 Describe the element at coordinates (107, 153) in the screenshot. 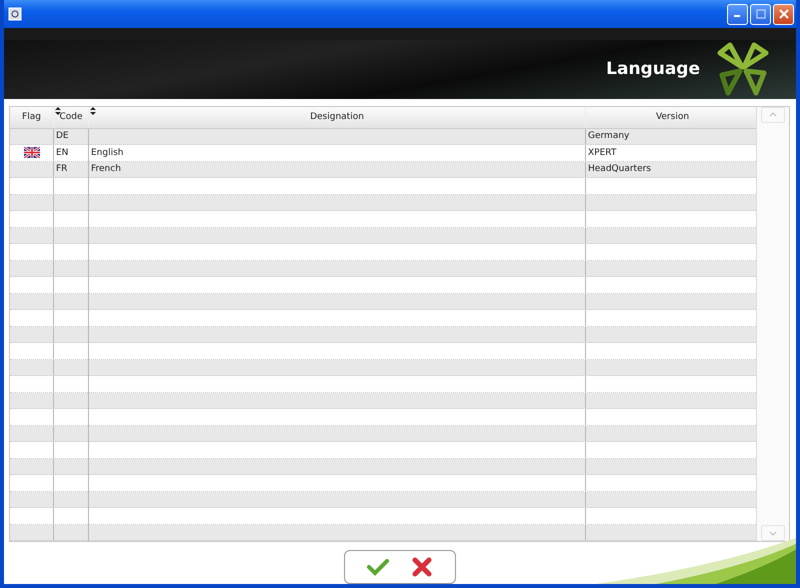

I see `table-cell: English` at that location.